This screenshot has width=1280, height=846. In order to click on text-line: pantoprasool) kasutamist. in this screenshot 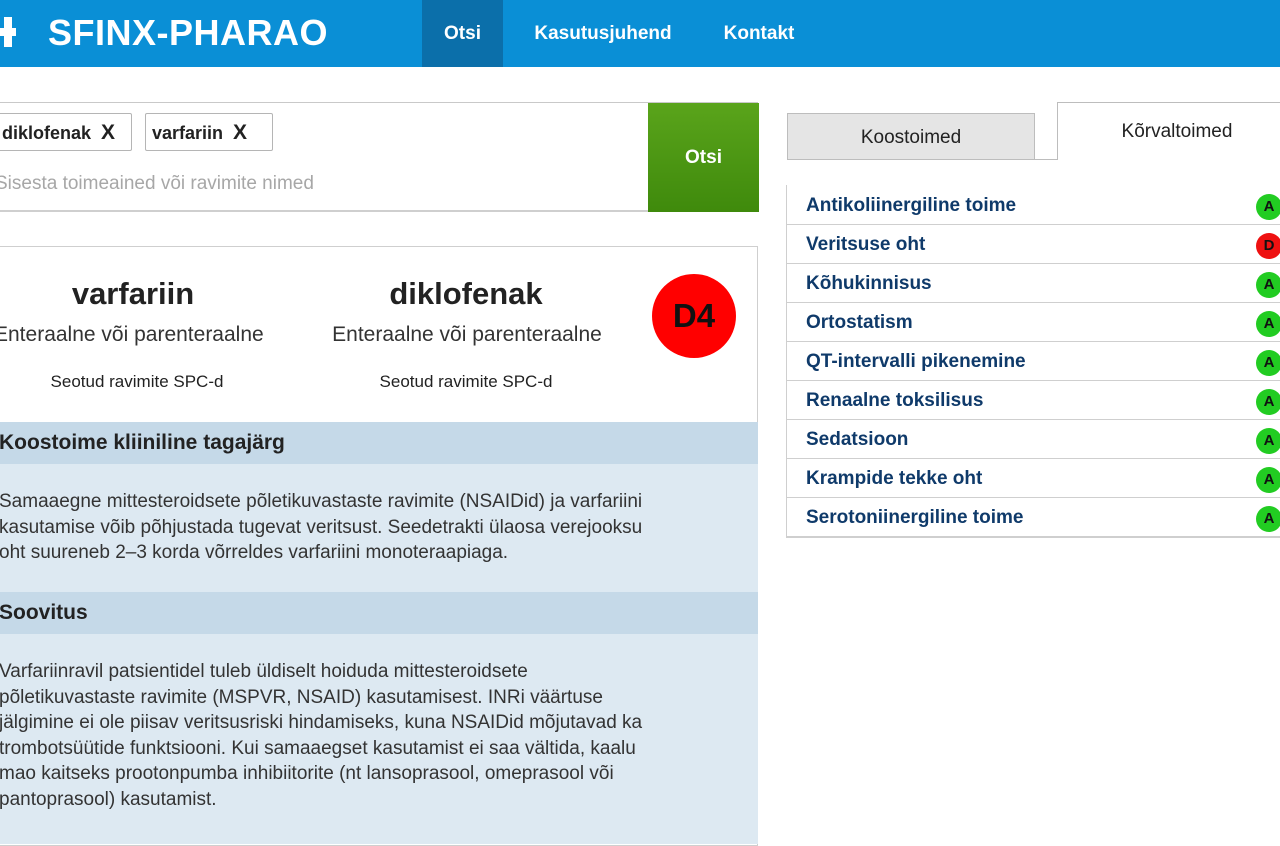, I will do `click(108, 799)`.